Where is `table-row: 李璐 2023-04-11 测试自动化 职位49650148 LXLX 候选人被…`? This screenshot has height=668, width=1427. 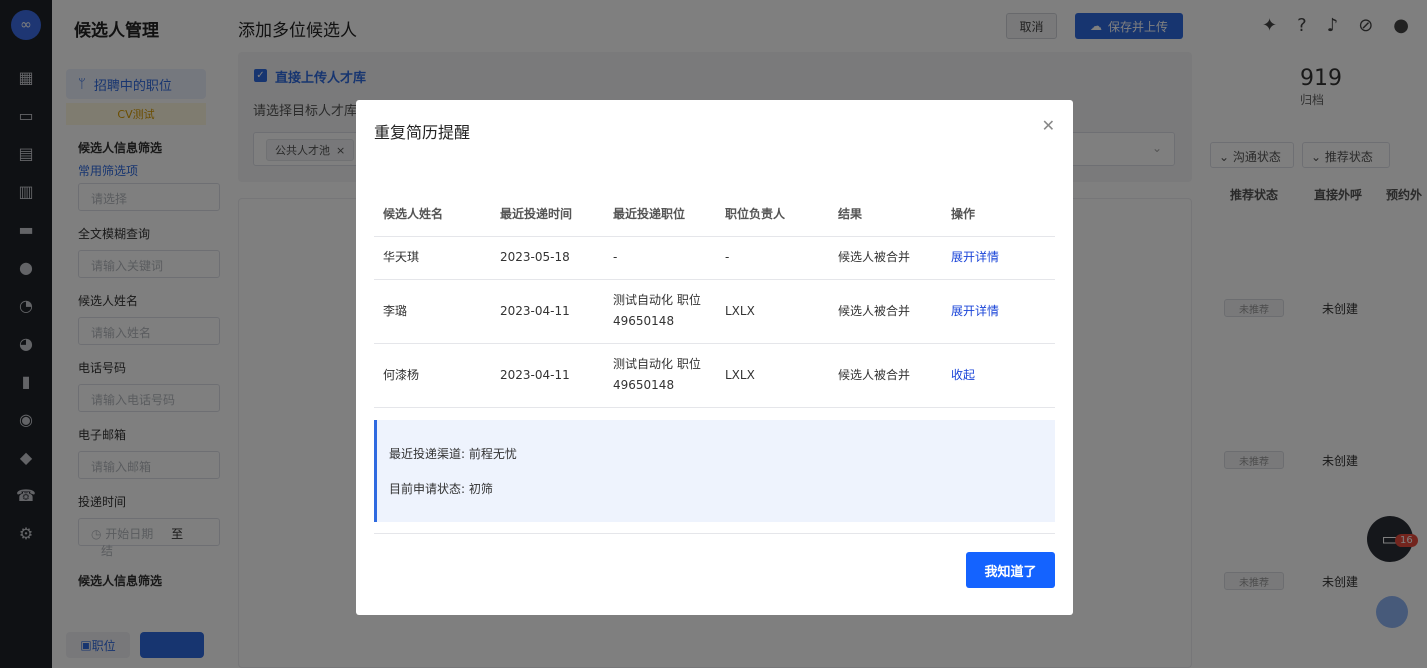
table-row: 李璐 2023-04-11 测试自动化 职位49650148 LXLX 候选人被… is located at coordinates (714, 311).